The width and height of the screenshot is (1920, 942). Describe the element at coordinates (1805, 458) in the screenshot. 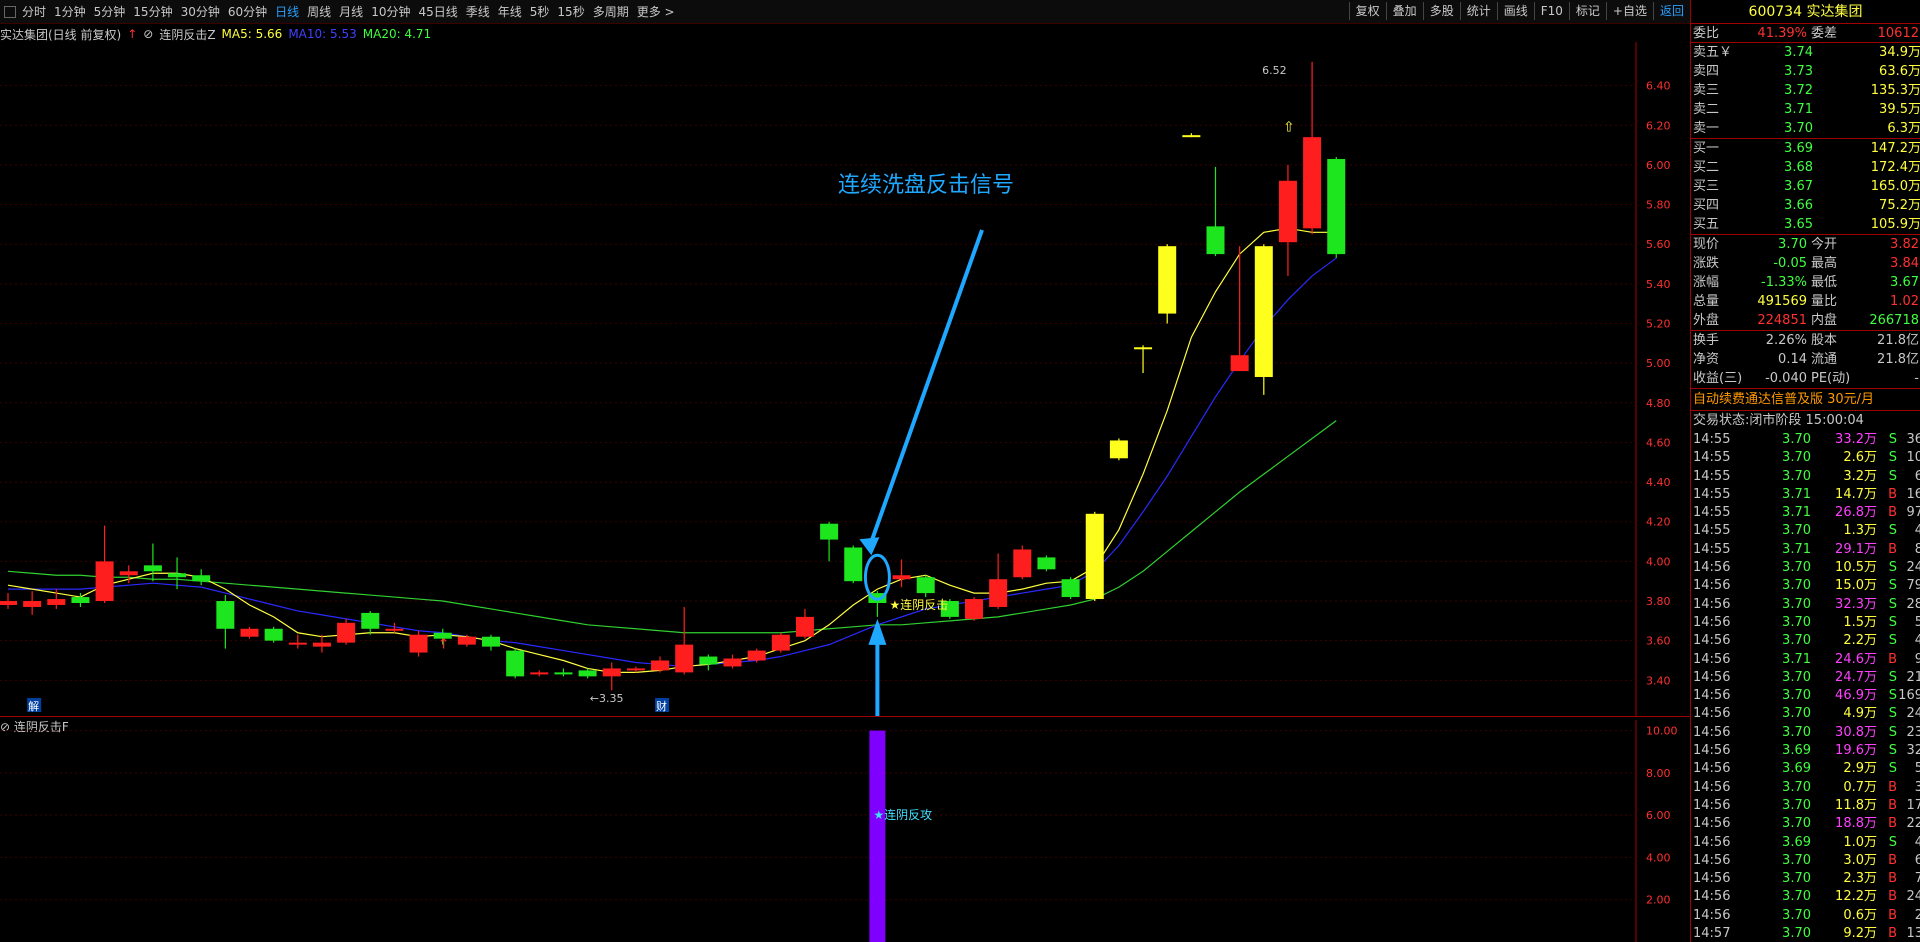

I see `tick-row: 14:55 3.70 2.6万 S 10` at that location.